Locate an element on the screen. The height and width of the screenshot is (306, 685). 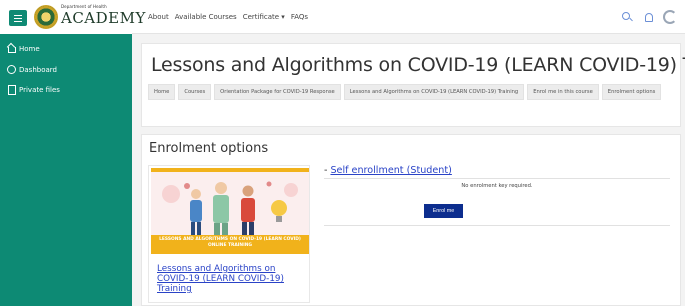
sidebar-item-dashboard: Dashboard is located at coordinates (32, 69).